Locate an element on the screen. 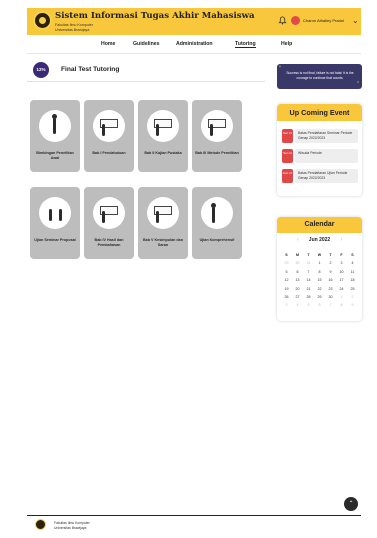 This screenshot has height=538, width=377. tutoring-tile: Ujian Seminar Proposal is located at coordinates (55, 223).